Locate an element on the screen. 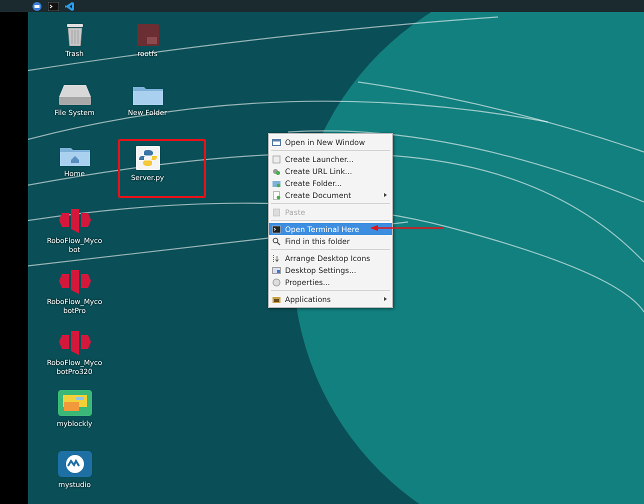 This screenshot has width=644, height=504. home-folder-icon is located at coordinates (75, 156).